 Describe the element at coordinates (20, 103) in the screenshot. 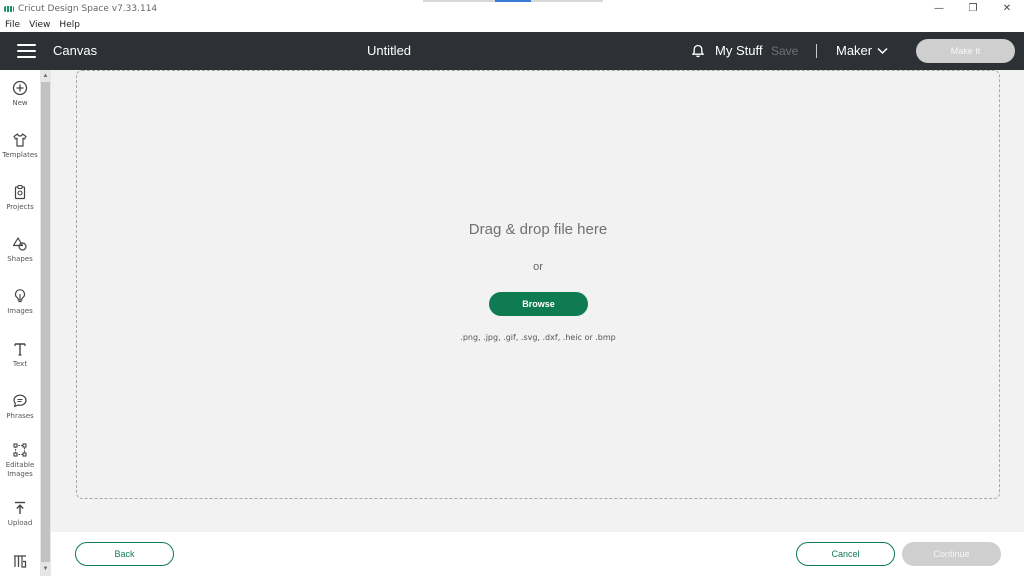

I see `sidebar-label-new: New` at that location.